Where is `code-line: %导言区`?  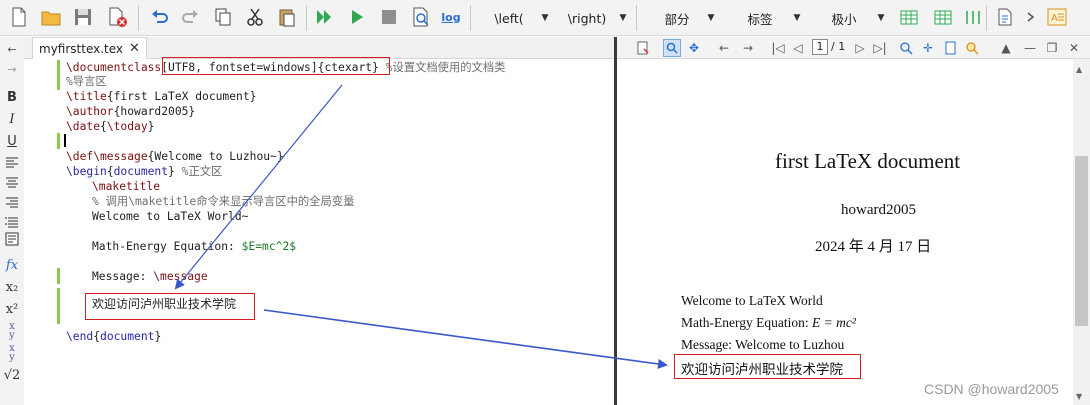
code-line: %导言区 is located at coordinates (86, 81).